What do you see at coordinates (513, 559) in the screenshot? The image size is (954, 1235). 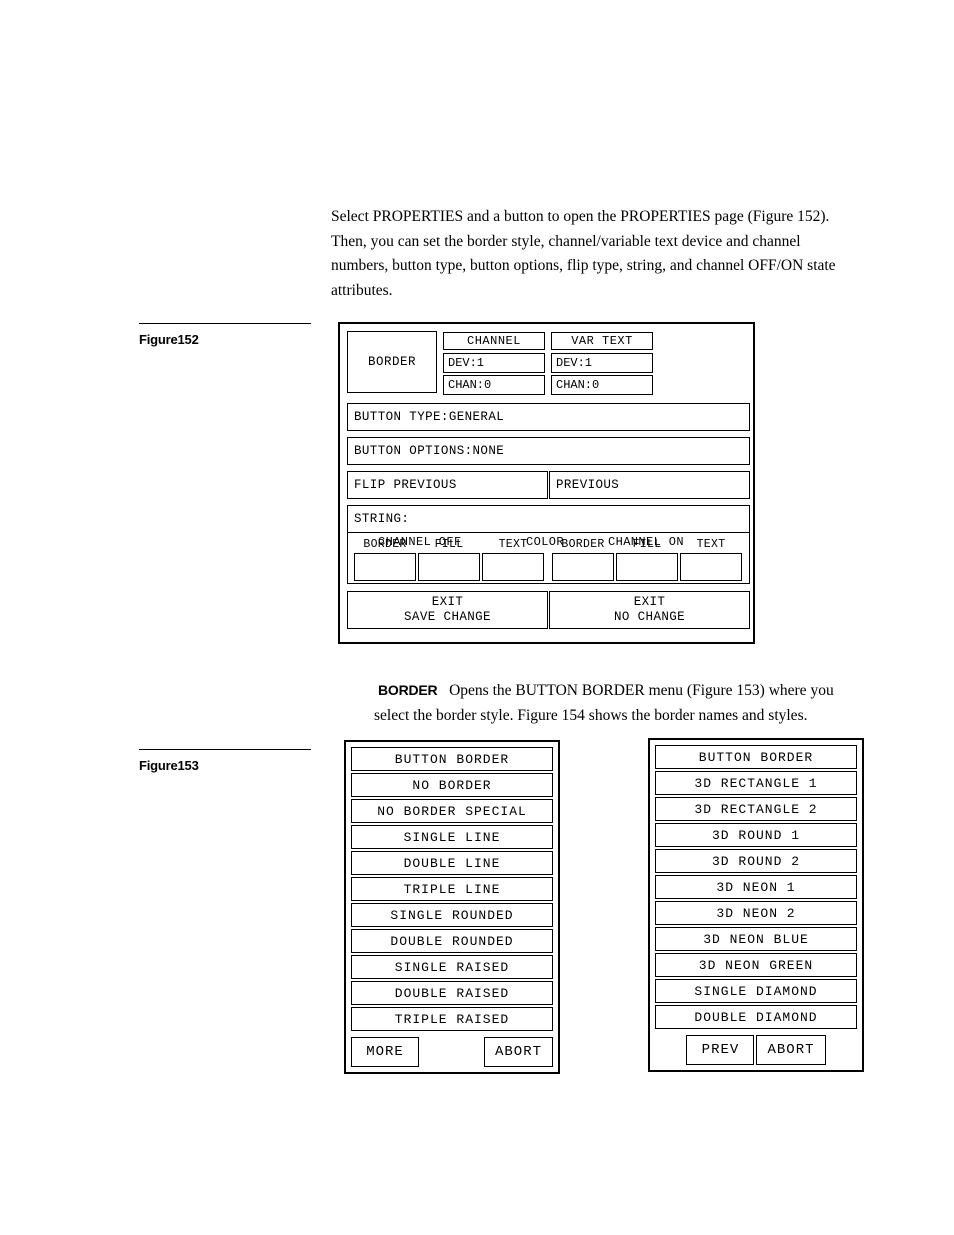 I see `off-text-swatch: TEXT` at bounding box center [513, 559].